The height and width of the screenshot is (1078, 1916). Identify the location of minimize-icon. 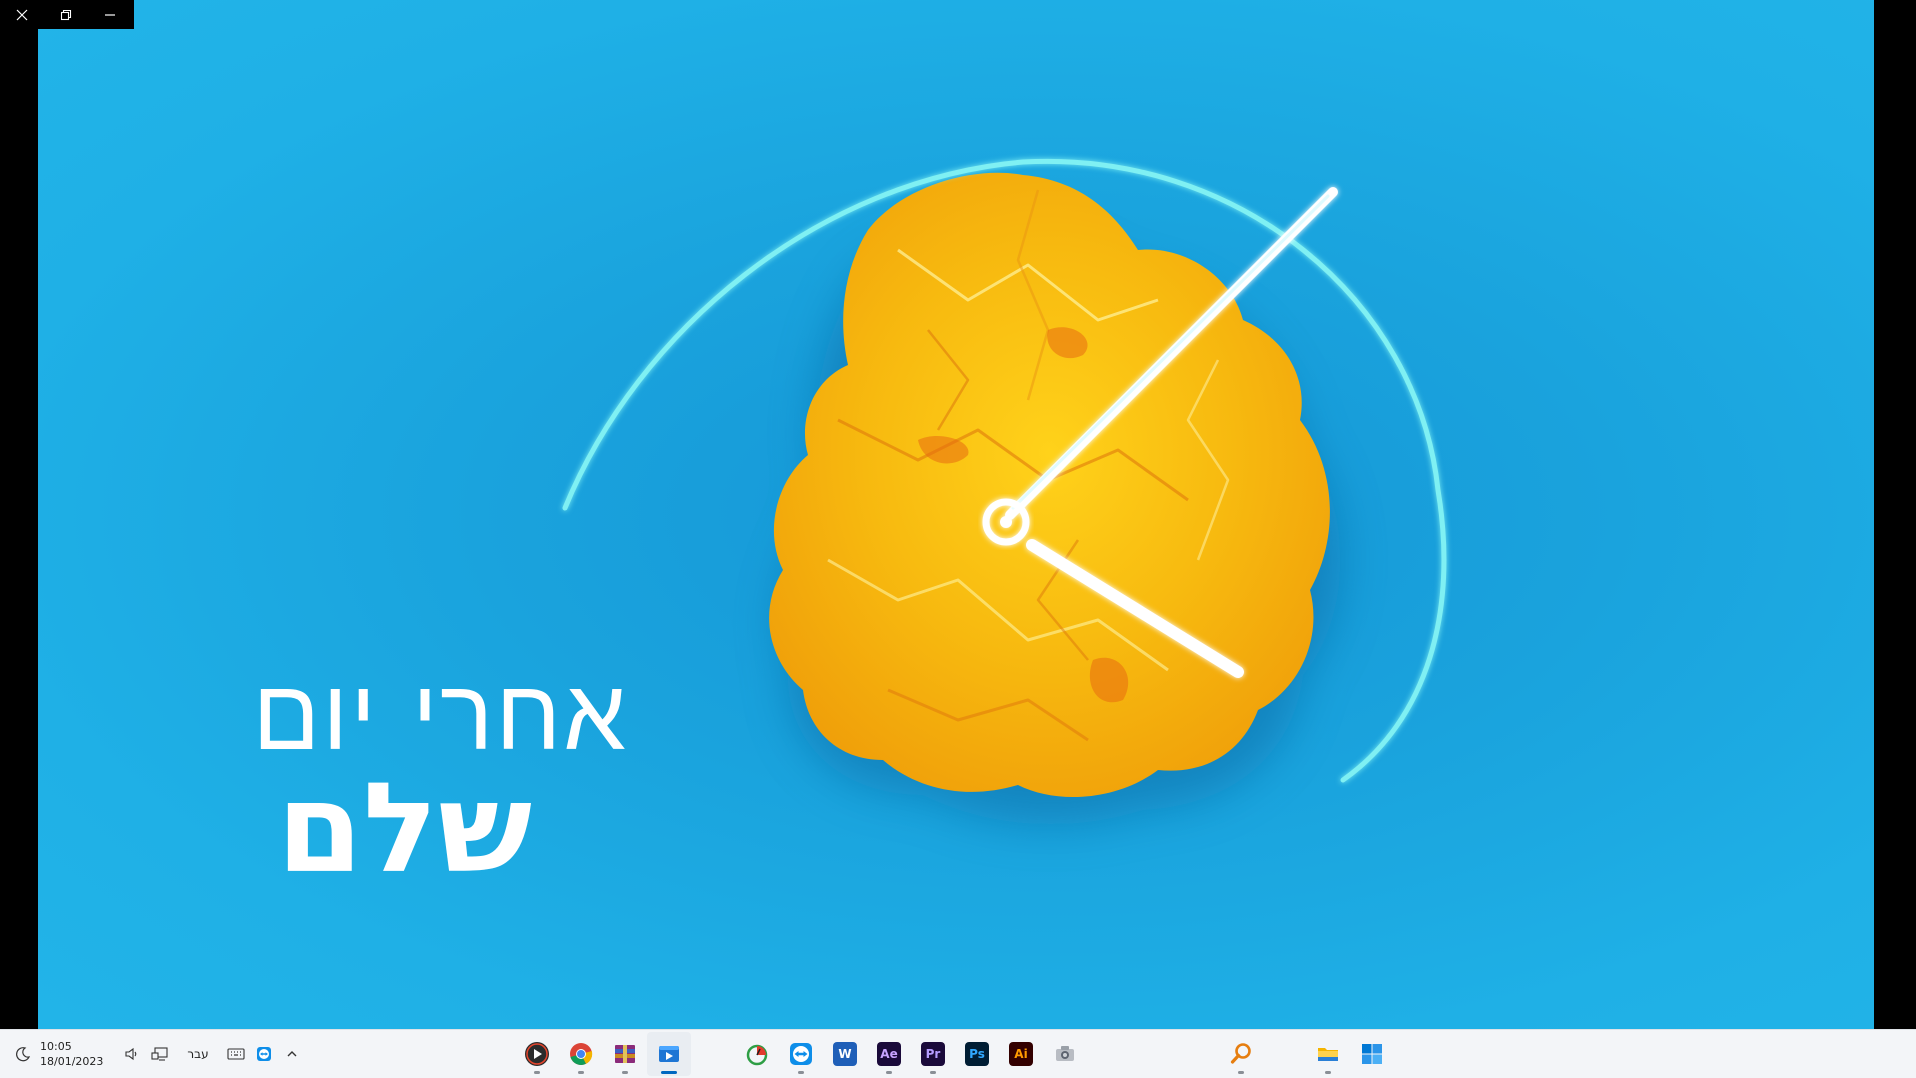
(110, 14).